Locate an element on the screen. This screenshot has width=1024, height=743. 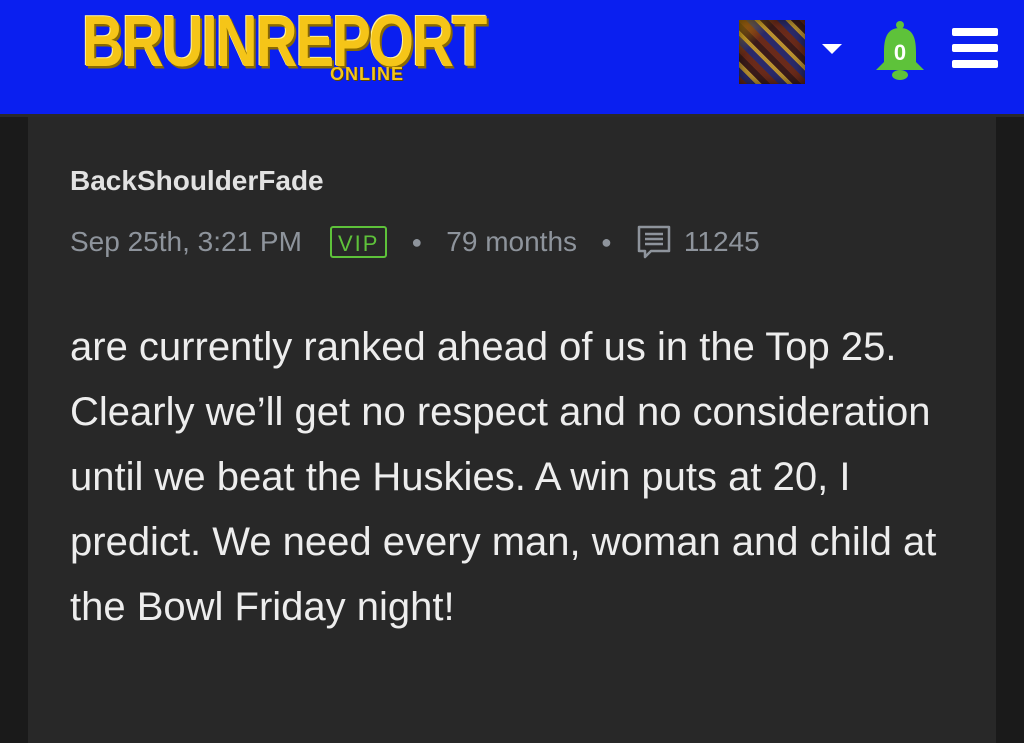
bell-icon: 0 is located at coordinates (900, 50).